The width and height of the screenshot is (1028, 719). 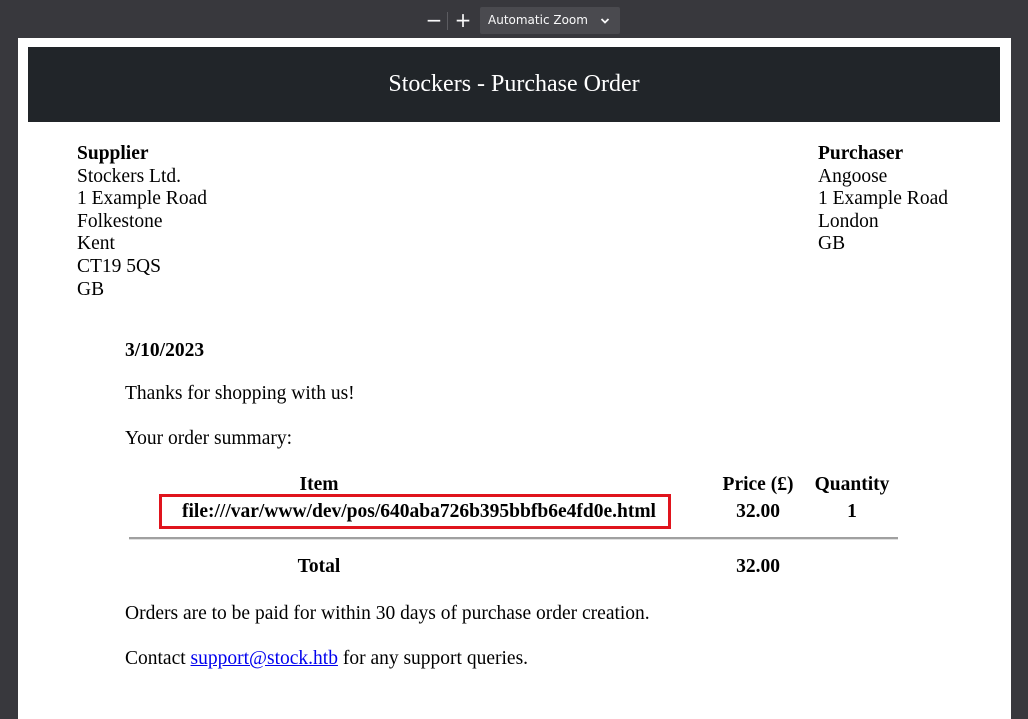 What do you see at coordinates (758, 566) in the screenshot?
I see `total-value: 32.00` at bounding box center [758, 566].